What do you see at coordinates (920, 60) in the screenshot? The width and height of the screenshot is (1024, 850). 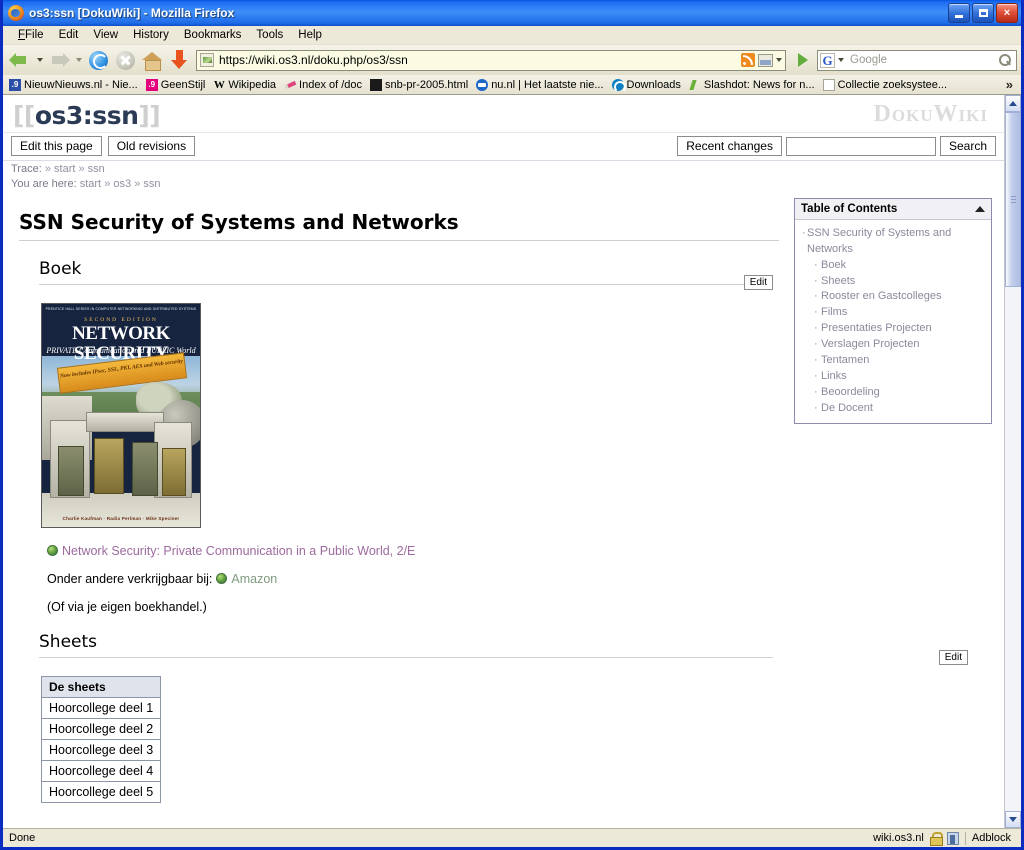 I see `search-input: Google` at bounding box center [920, 60].